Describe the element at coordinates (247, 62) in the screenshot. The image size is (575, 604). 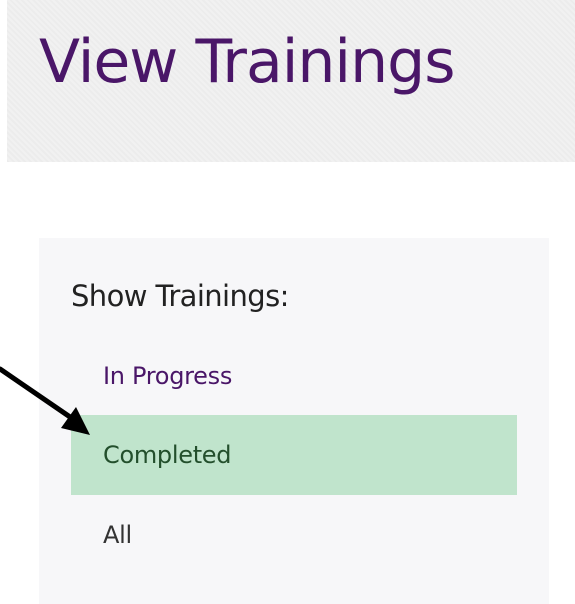
I see `page-title: View Trainings` at that location.